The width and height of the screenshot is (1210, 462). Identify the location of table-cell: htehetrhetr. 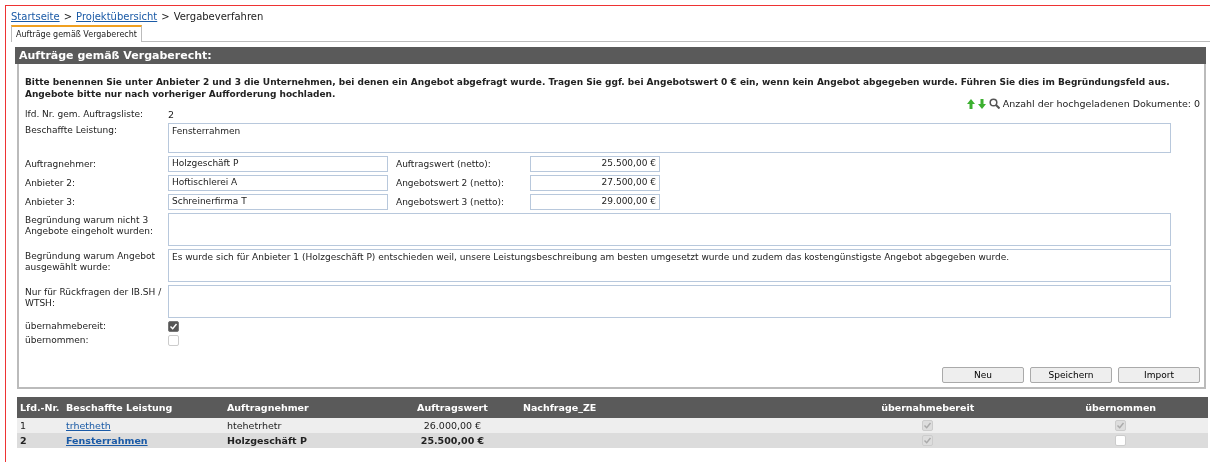
(304, 425).